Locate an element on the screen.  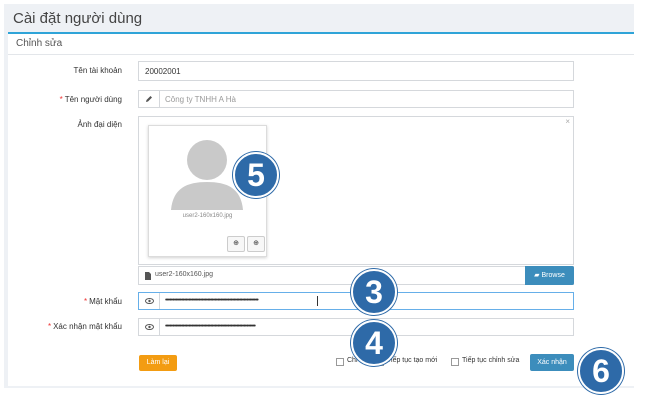
checkbox-continue-edit-label: Tiếp tục chỉnh sửa is located at coordinates (491, 360).